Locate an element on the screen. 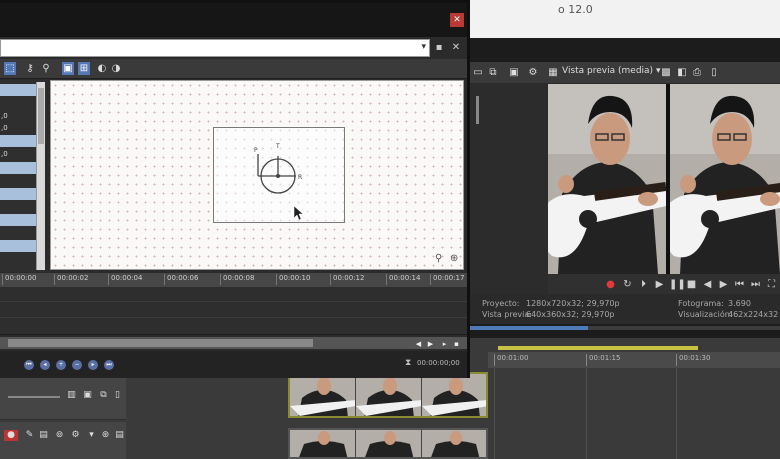 The image size is (780, 459). track-motion-icon: ▣ is located at coordinates (87, 395).